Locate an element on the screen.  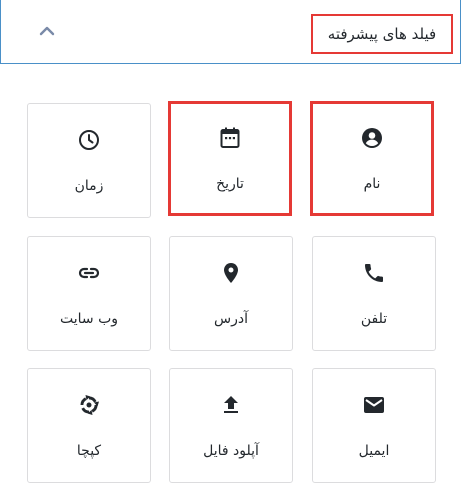
field-label: آدرس is located at coordinates (231, 319).